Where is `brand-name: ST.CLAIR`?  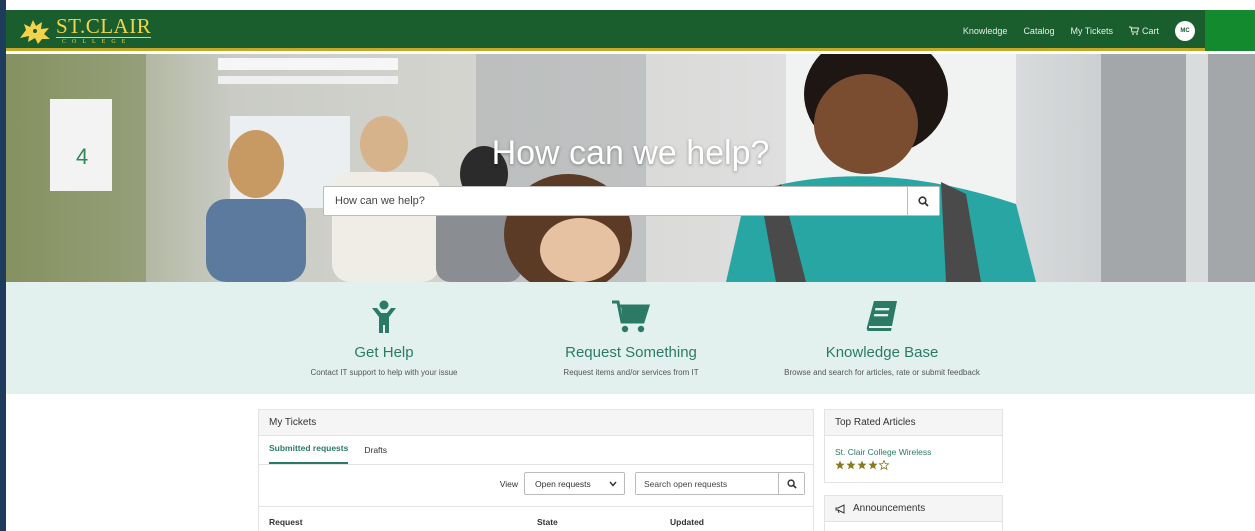 brand-name: ST.CLAIR is located at coordinates (104, 26).